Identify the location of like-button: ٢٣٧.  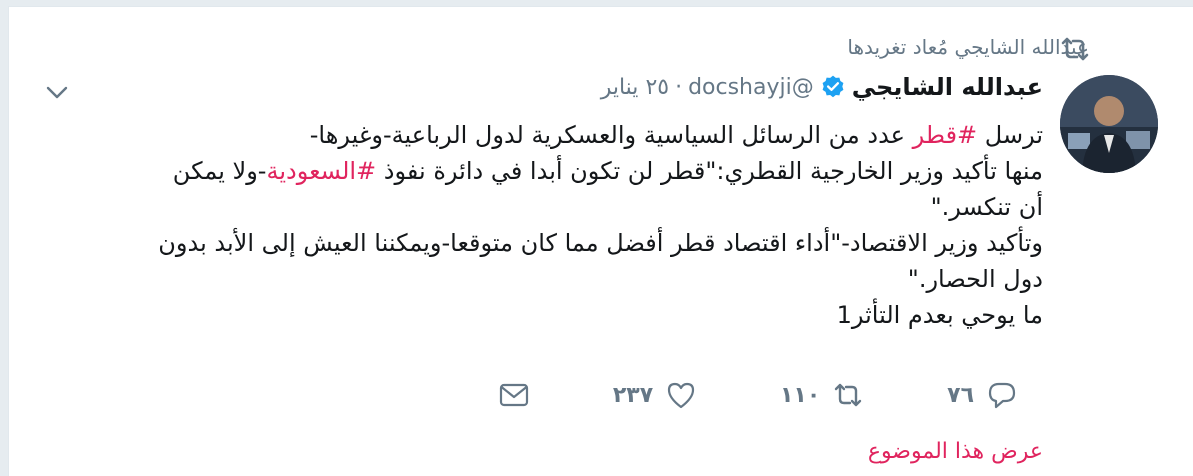
(655, 395).